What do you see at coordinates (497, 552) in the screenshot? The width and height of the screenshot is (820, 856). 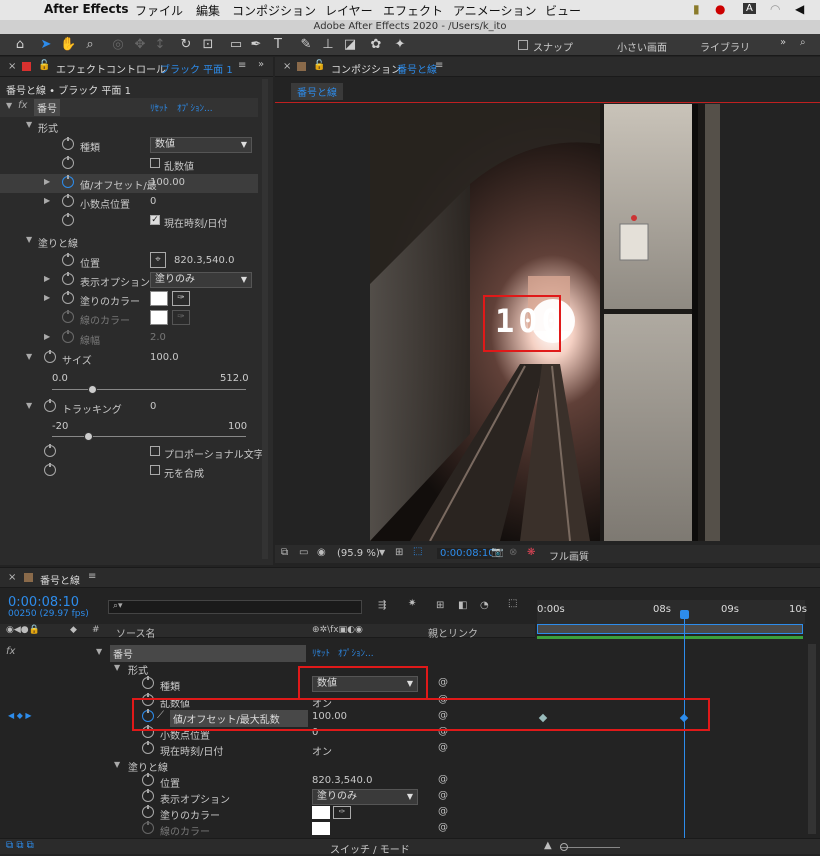 I see `camera-icon: 📷` at bounding box center [497, 552].